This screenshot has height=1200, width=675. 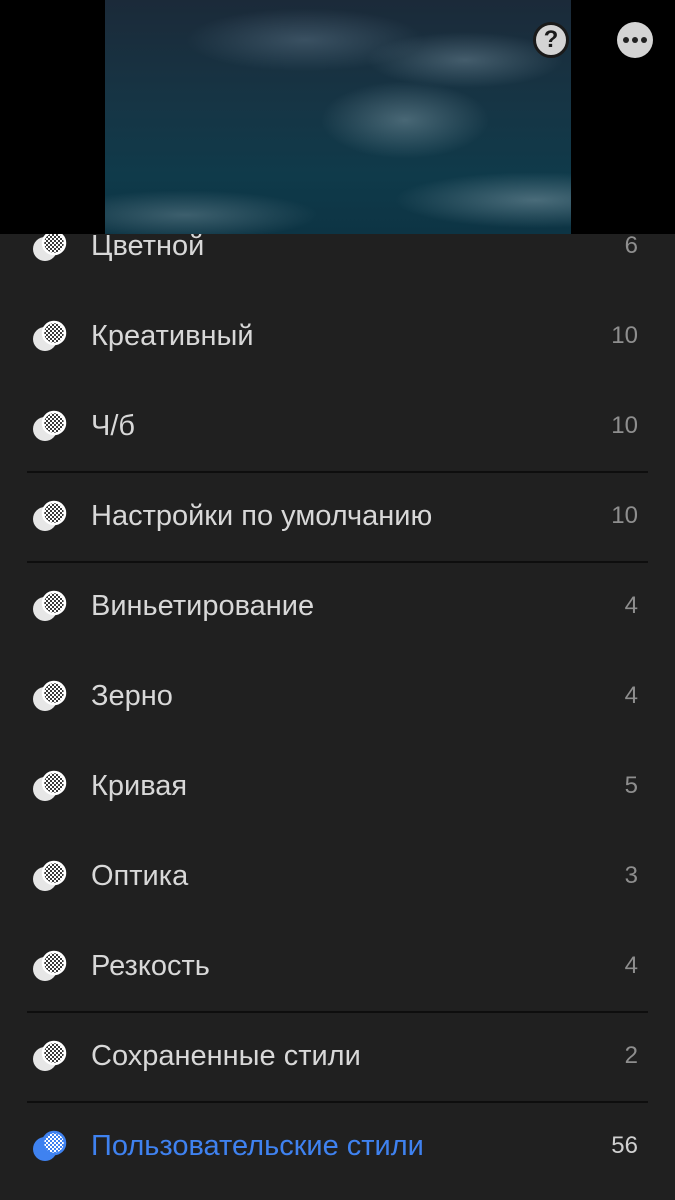 I want to click on preset-group-label: Цветной, so click(x=148, y=248).